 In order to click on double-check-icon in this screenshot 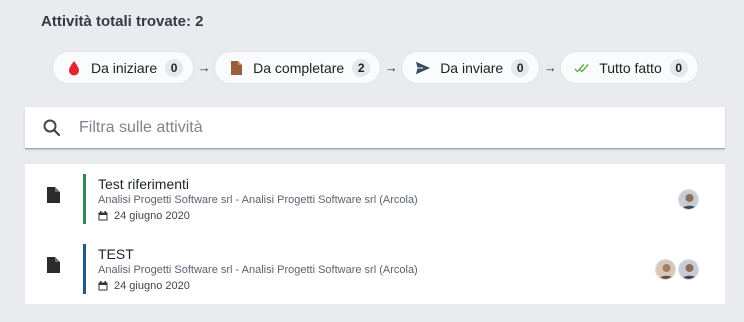, I will do `click(582, 68)`.